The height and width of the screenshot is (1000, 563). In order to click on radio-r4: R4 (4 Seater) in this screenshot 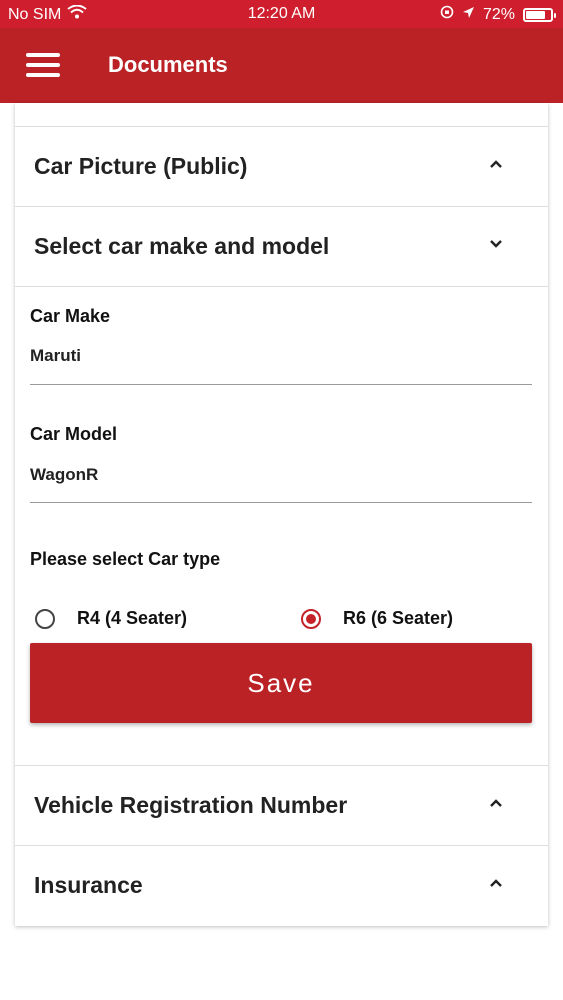, I will do `click(111, 618)`.